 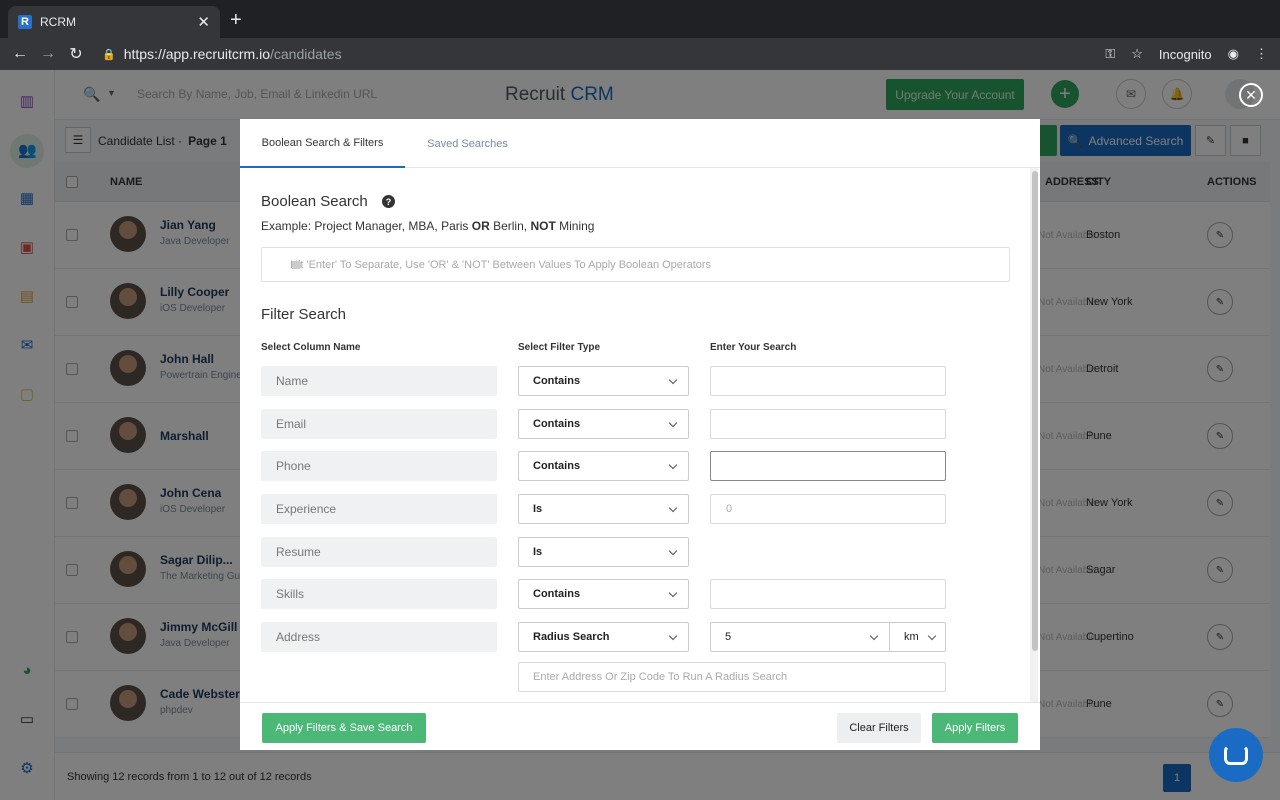 What do you see at coordinates (379, 424) in the screenshot?
I see `filter-column-email: Email` at bounding box center [379, 424].